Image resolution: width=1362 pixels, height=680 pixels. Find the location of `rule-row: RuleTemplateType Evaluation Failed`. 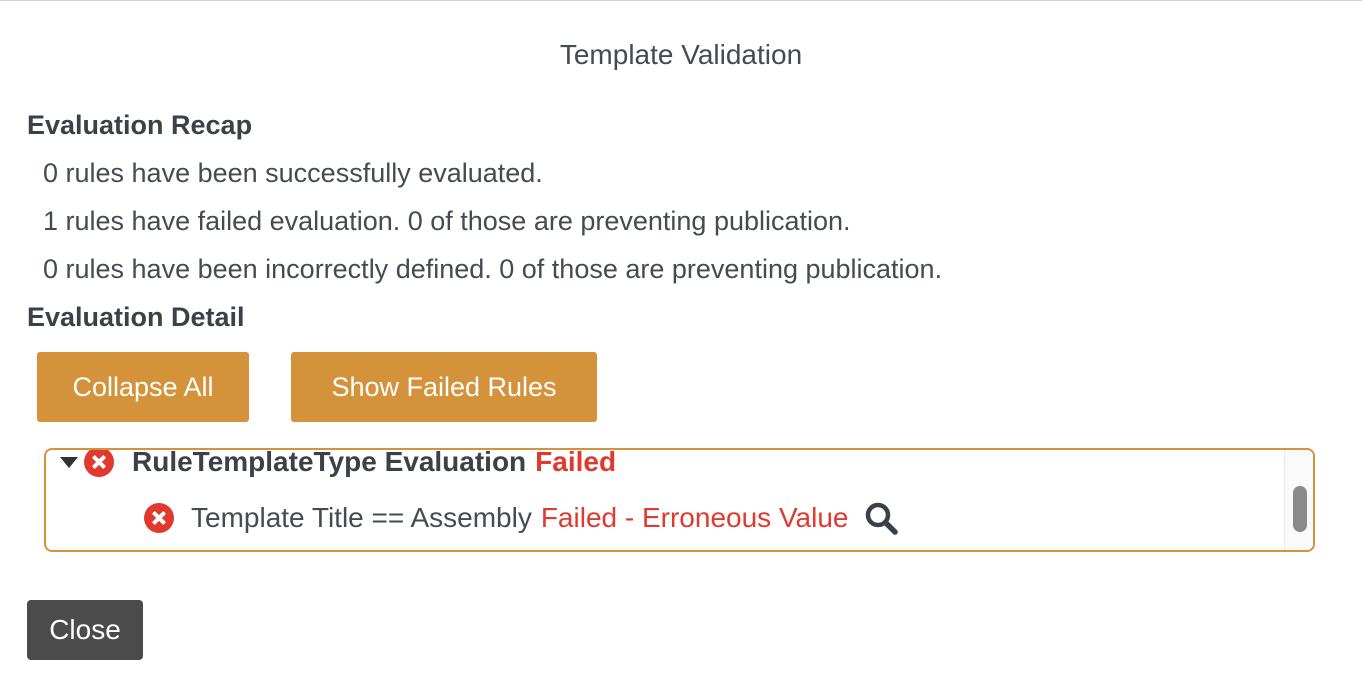

rule-row: RuleTemplateType Evaluation Failed is located at coordinates (338, 464).